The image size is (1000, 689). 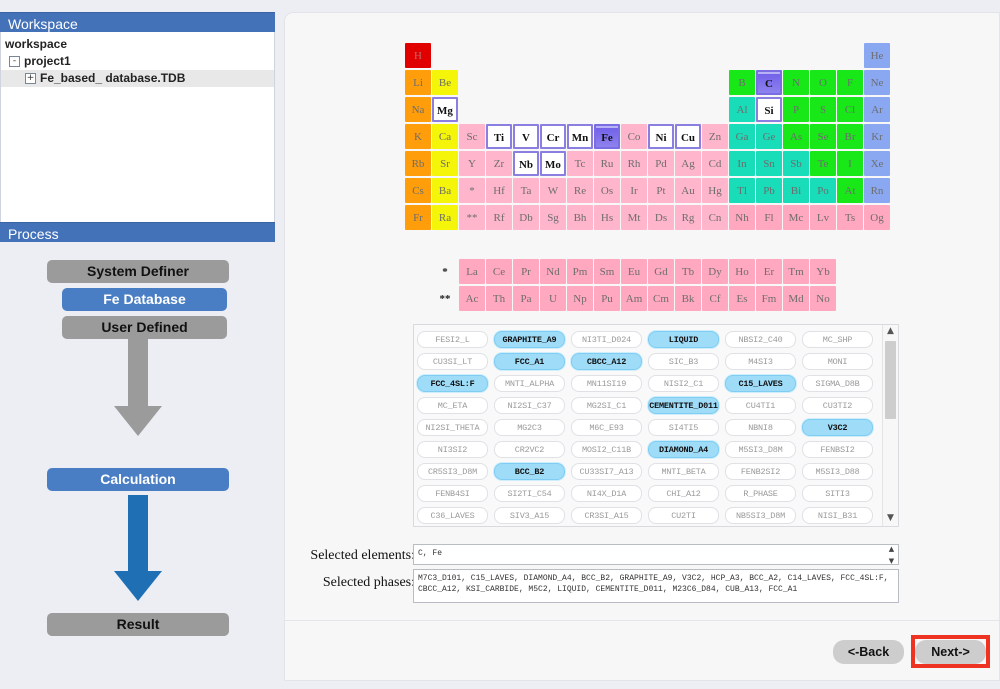 What do you see at coordinates (823, 190) in the screenshot?
I see `element-cell-Po: Po` at bounding box center [823, 190].